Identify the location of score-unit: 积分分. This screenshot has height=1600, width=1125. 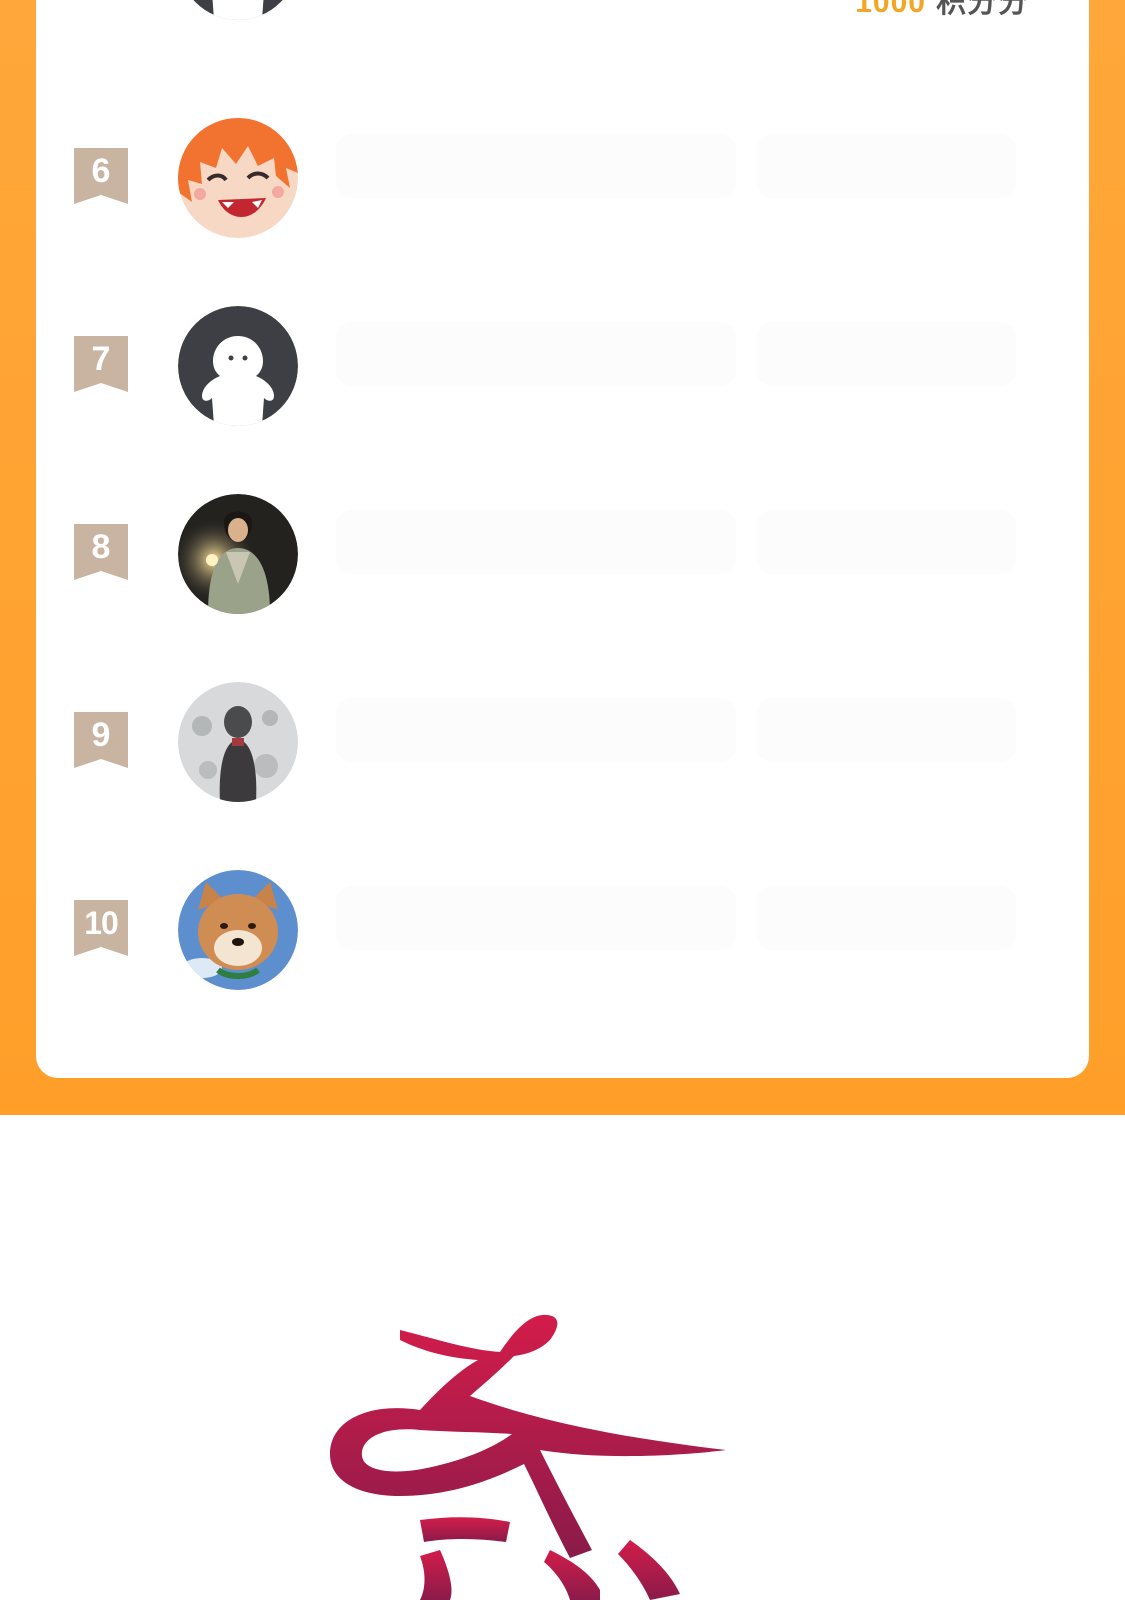
(982, 9).